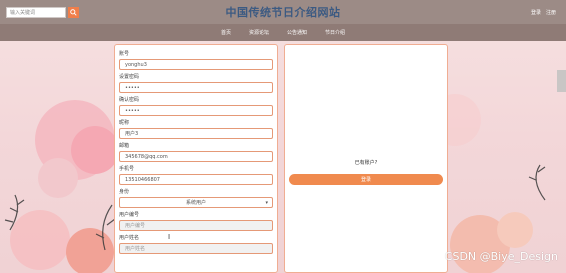 The height and width of the screenshot is (273, 566). Describe the element at coordinates (169, 237) in the screenshot. I see `text-cursor-icon: I` at that location.